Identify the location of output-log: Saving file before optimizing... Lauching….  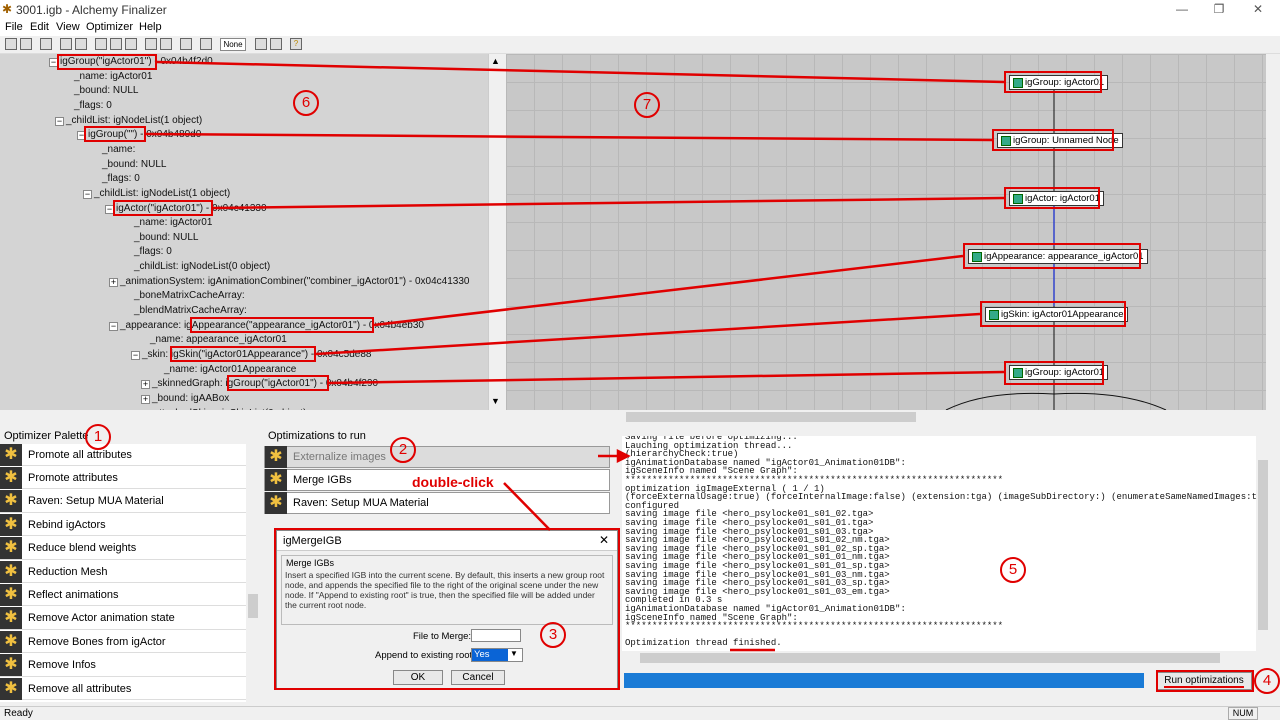
(939, 543).